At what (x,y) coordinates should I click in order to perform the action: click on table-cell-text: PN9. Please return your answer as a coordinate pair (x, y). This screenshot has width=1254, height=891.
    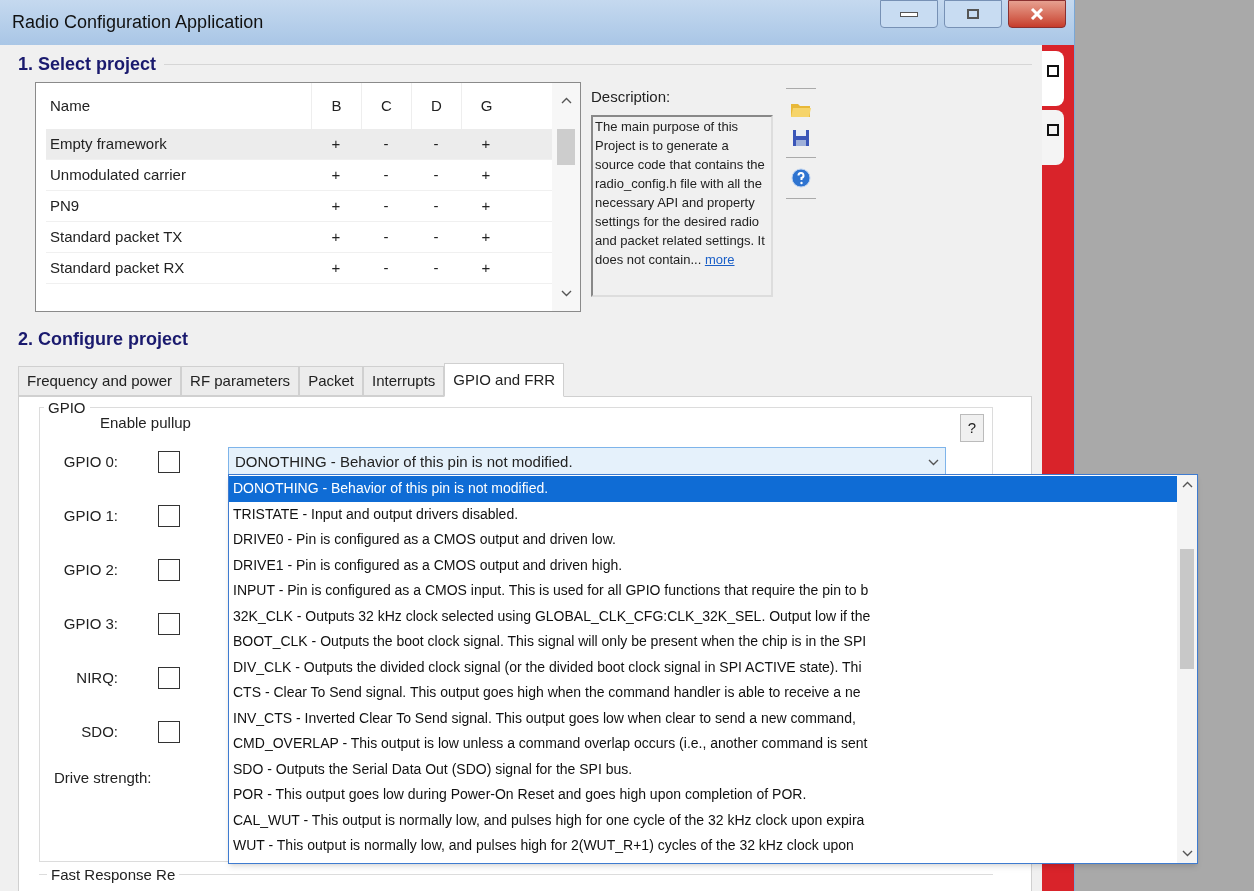
    Looking at the image, I should click on (65, 205).